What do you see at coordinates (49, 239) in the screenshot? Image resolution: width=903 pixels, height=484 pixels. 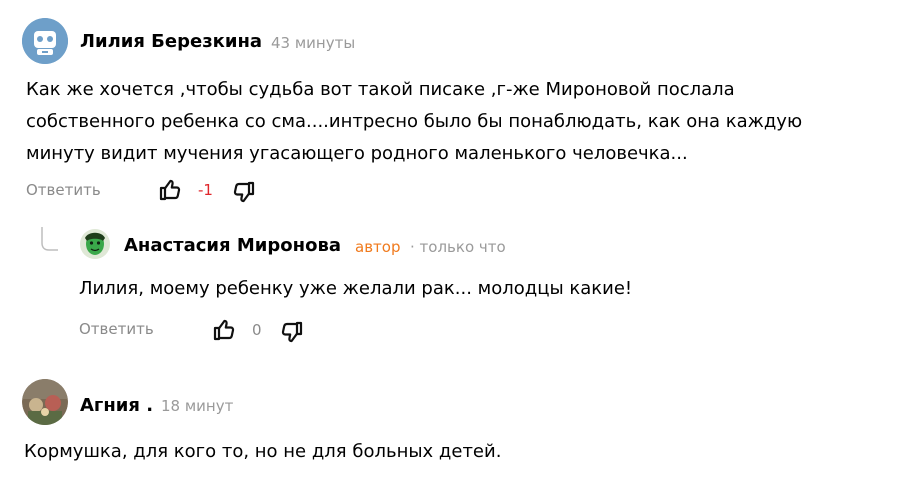 I see `reply-thread-icon` at bounding box center [49, 239].